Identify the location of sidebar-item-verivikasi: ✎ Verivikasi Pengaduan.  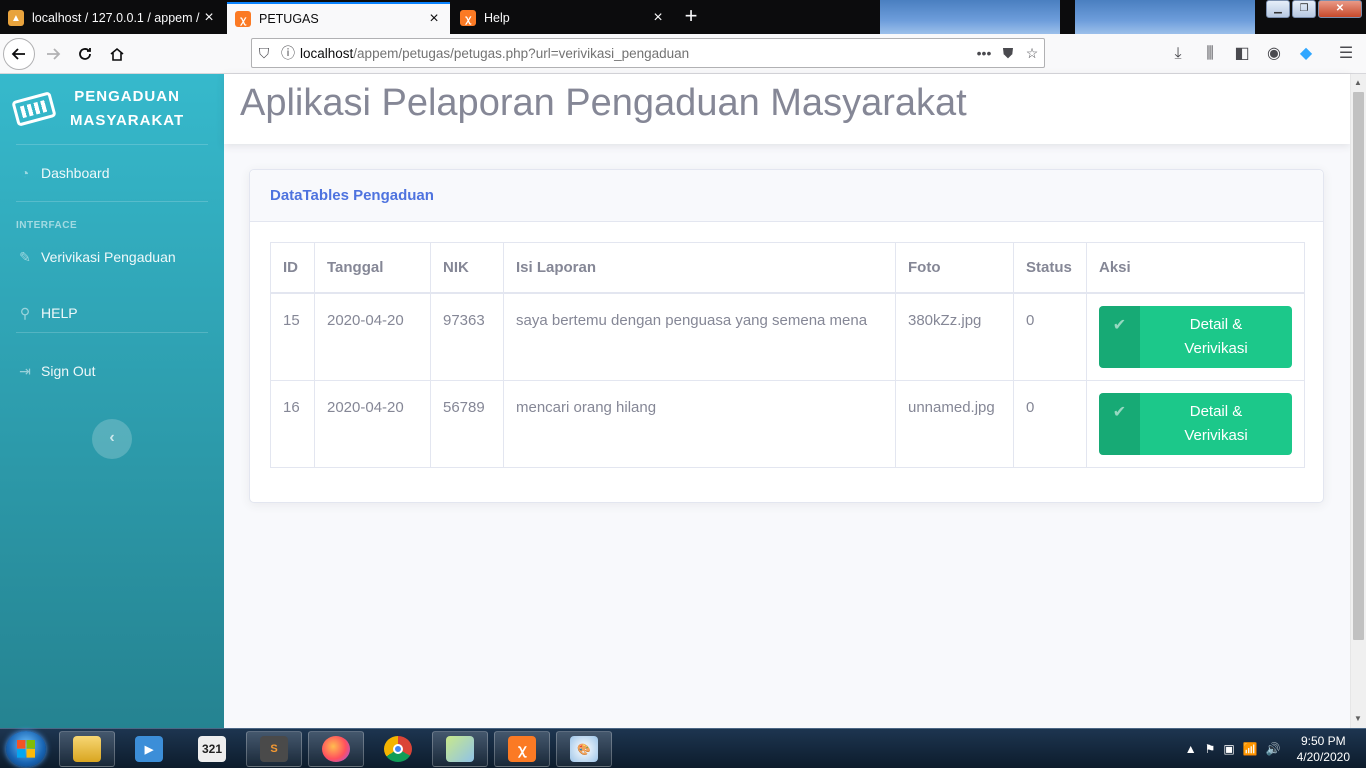
(112, 257).